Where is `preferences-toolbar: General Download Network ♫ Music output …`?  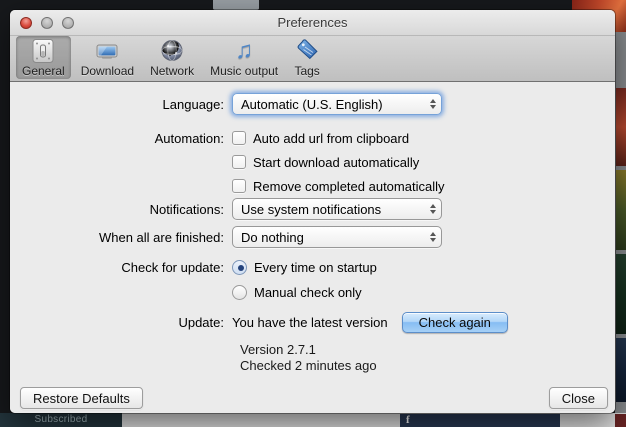 preferences-toolbar: General Download Network ♫ Music output … is located at coordinates (312, 59).